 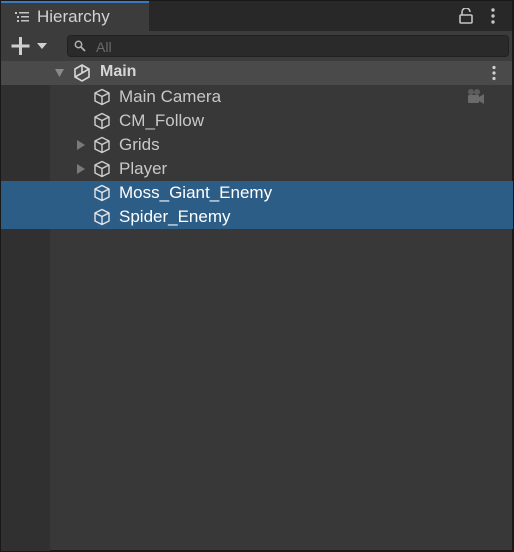 I want to click on unity-logo-icon, so click(x=82, y=73).